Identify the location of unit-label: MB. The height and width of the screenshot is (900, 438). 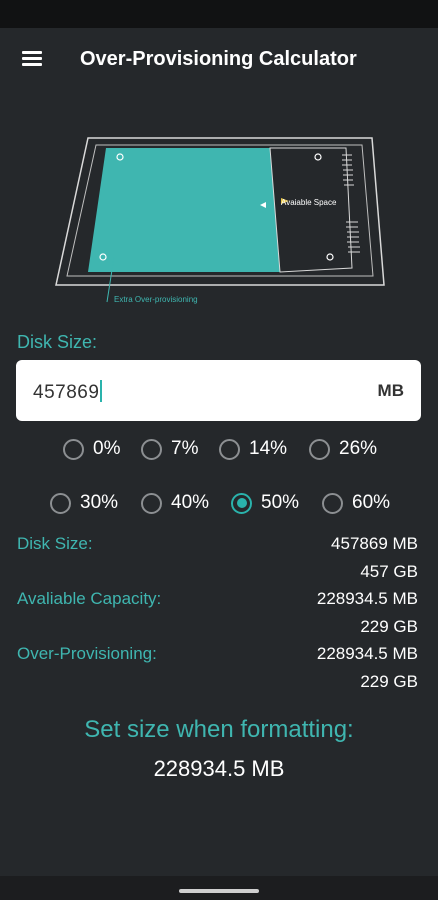
(390, 390).